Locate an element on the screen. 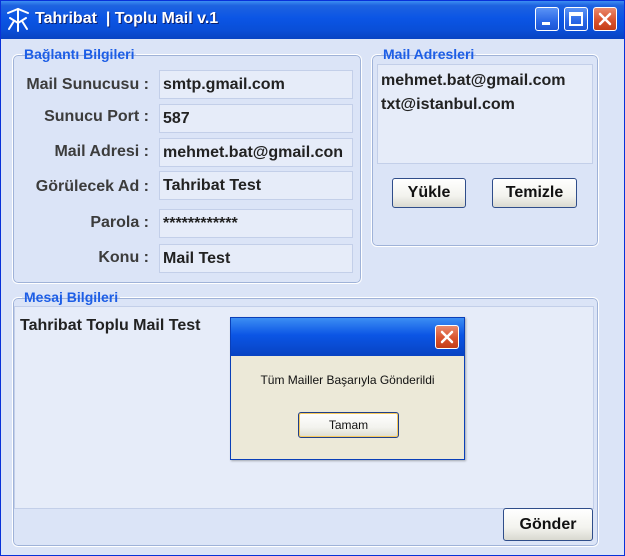  message-legend: Mesaj Bilgileri is located at coordinates (71, 297).